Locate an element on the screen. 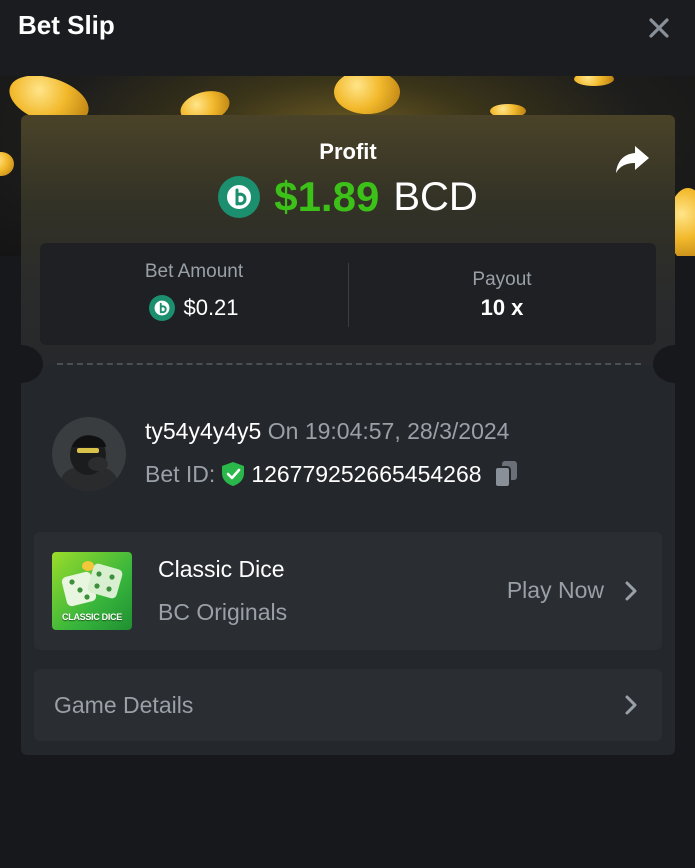 This screenshot has width=695, height=868. avatar is located at coordinates (89, 454).